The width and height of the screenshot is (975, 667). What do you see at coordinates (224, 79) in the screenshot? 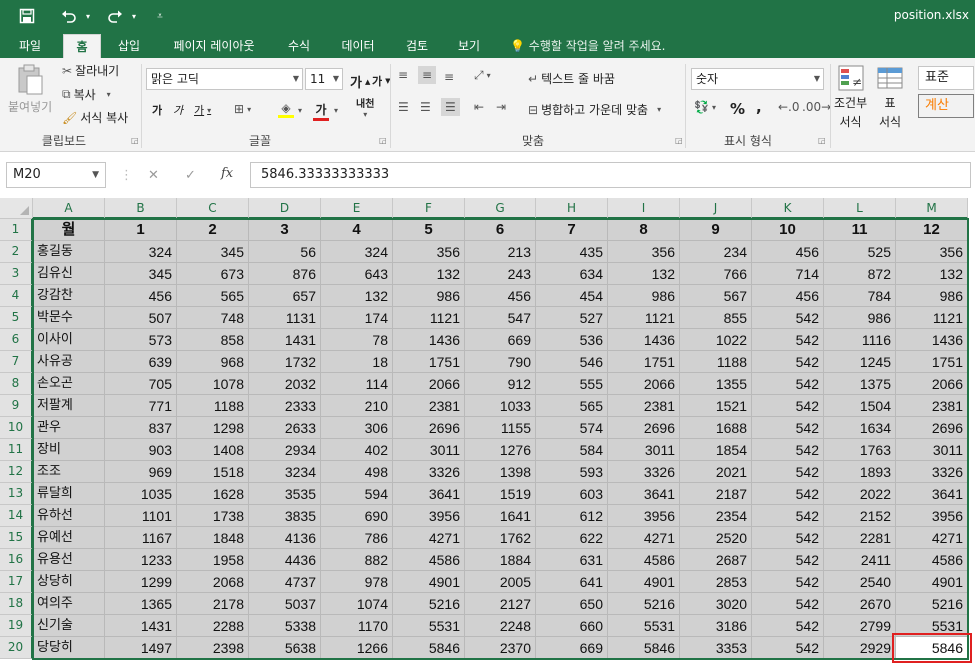
I see `font-name-combo: 맑은 고딕 ▼` at bounding box center [224, 79].